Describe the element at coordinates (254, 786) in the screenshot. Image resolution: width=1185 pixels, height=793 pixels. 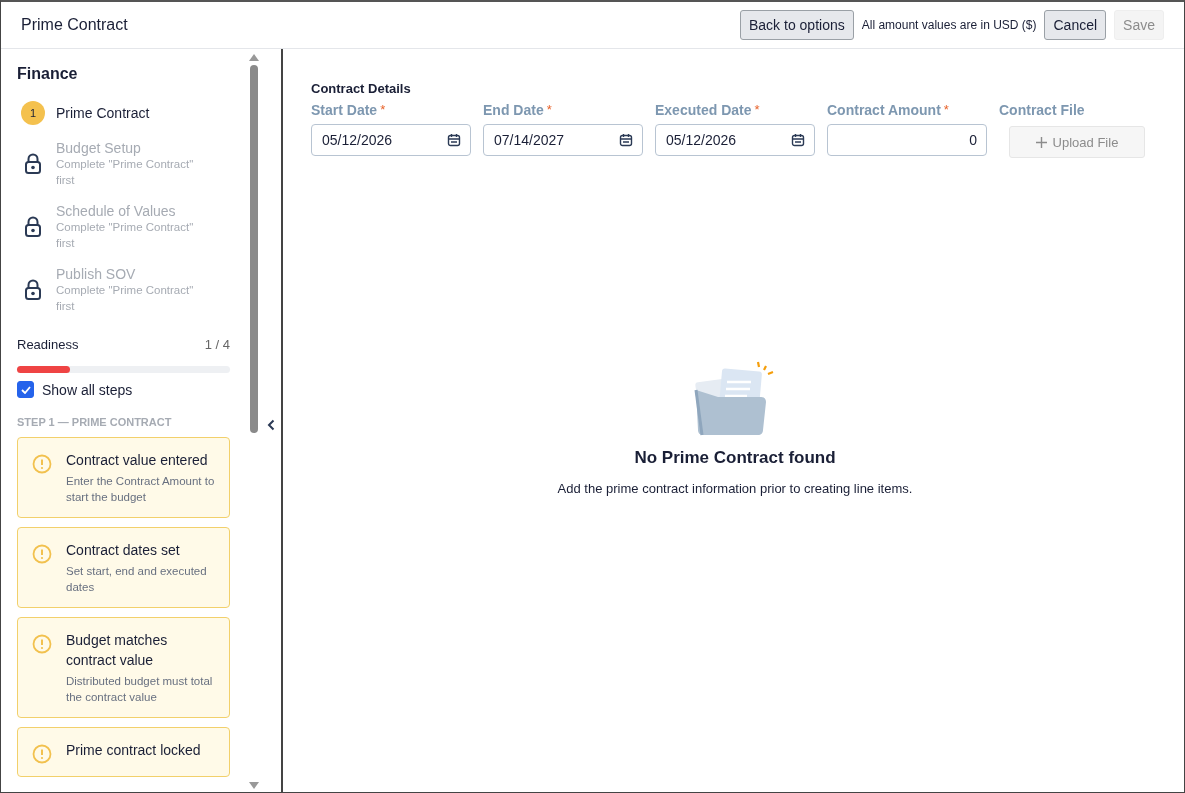
I see `scroll-down-icon` at that location.